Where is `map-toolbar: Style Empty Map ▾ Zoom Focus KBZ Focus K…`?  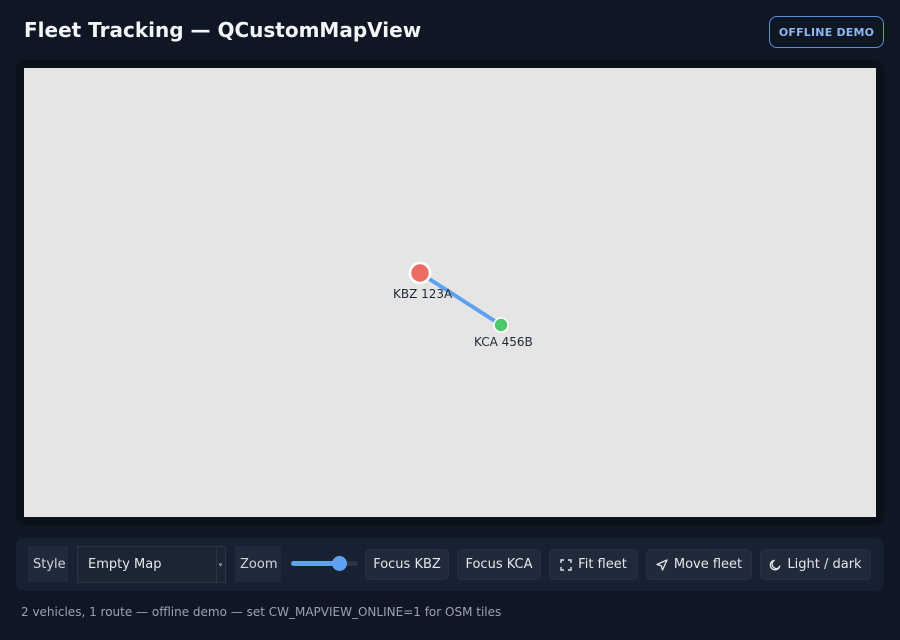 map-toolbar: Style Empty Map ▾ Zoom Focus KBZ Focus K… is located at coordinates (450, 564).